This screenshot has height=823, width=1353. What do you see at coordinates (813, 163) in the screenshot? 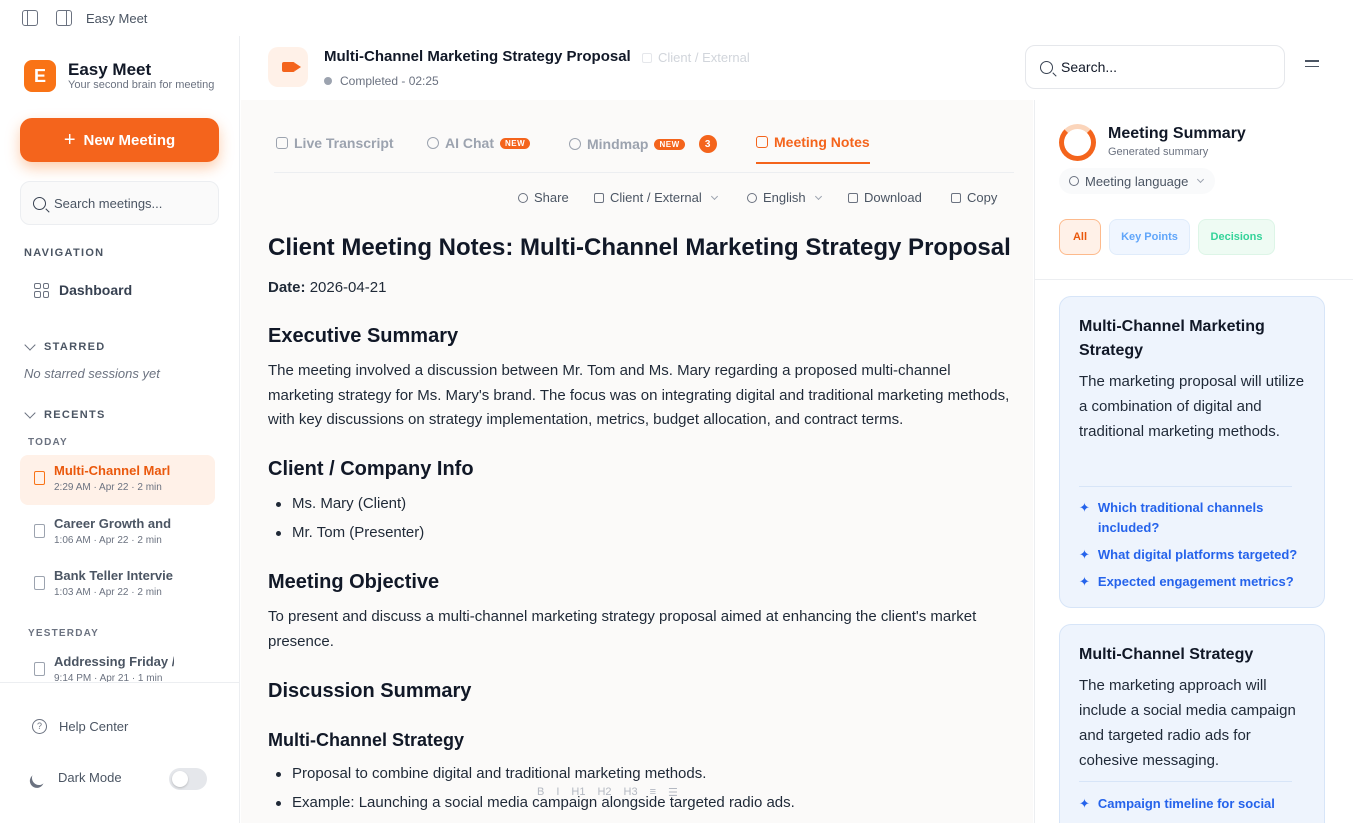
I see `active-tab-underline` at bounding box center [813, 163].